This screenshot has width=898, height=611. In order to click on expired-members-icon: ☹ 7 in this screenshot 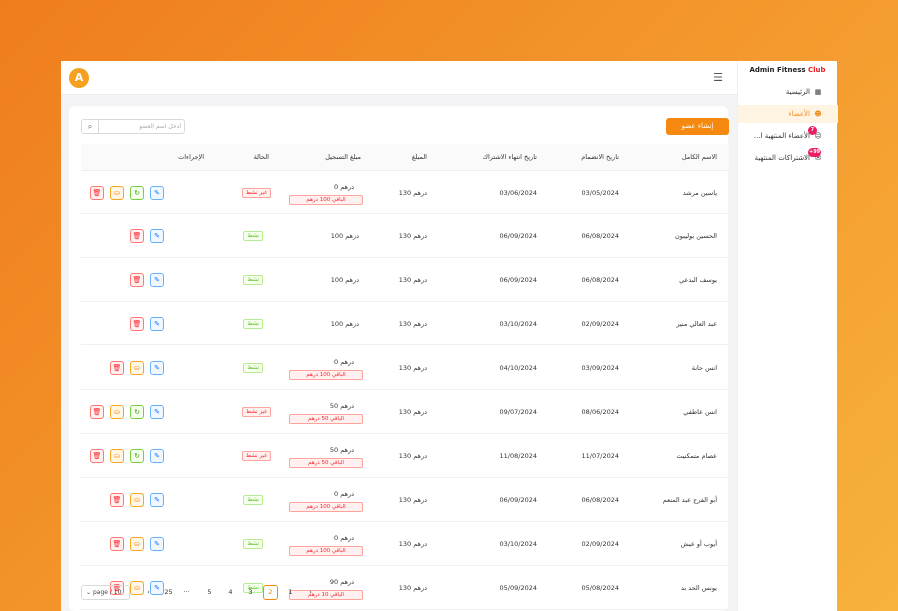, I will do `click(815, 133)`.